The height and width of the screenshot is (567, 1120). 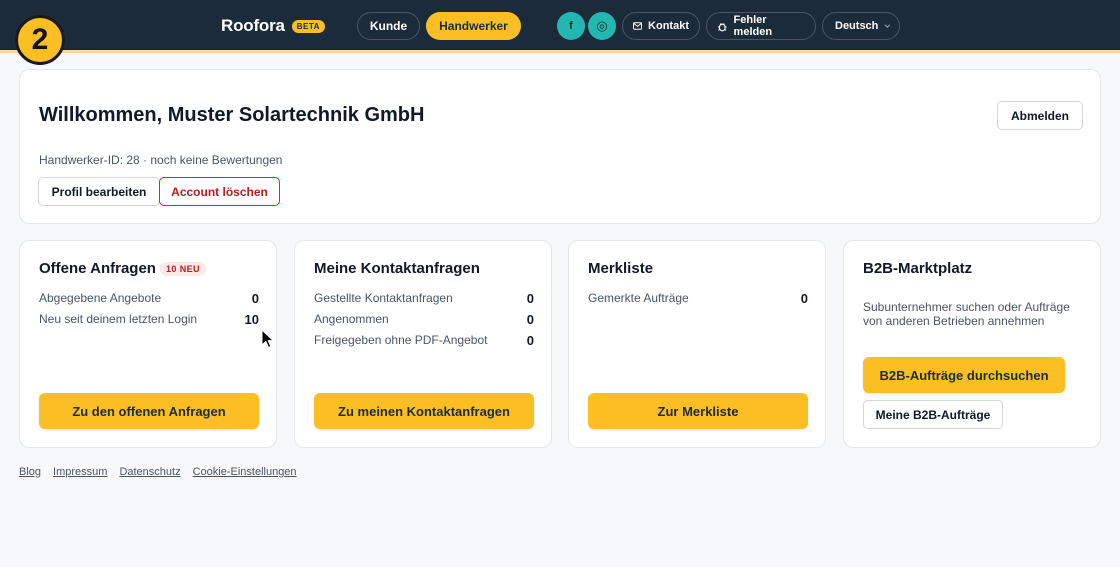 What do you see at coordinates (1040, 115) in the screenshot?
I see `logout-button: Abmelden` at bounding box center [1040, 115].